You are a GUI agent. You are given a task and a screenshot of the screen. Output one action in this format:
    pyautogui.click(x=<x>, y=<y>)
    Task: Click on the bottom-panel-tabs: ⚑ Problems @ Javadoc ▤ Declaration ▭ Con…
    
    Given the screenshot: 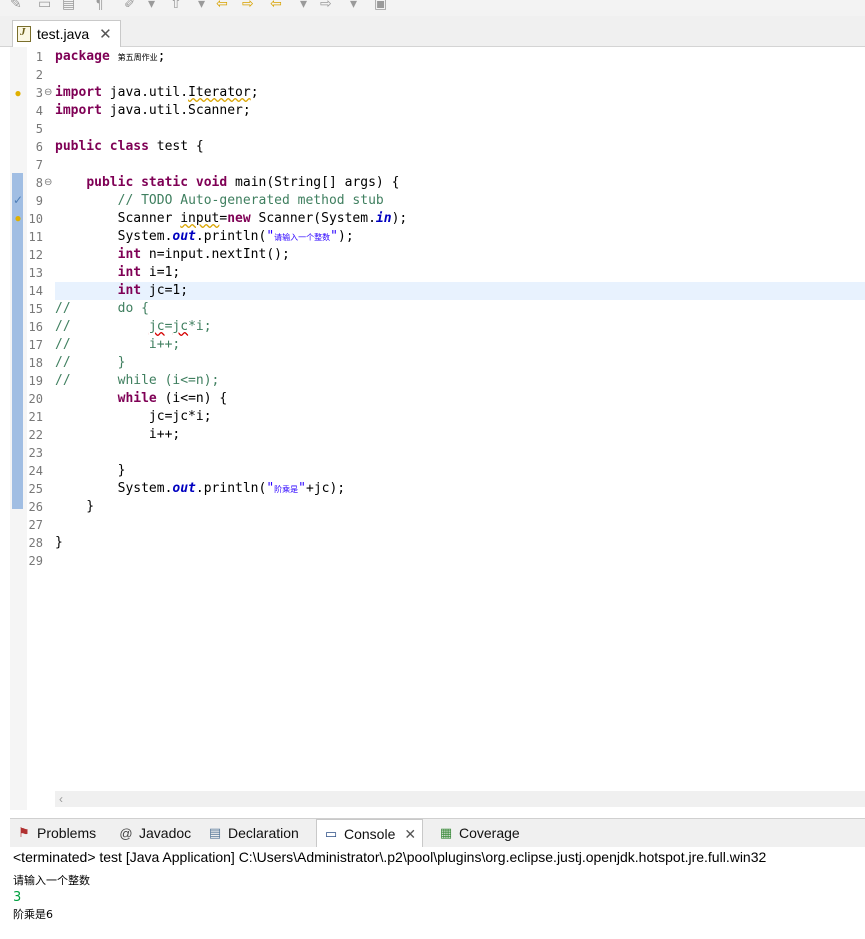 What is the action you would take?
    pyautogui.click(x=437, y=833)
    